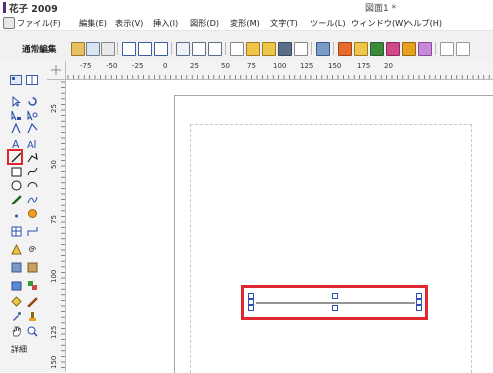 The width and height of the screenshot is (493, 373). I want to click on table-tool-icon, so click(16, 231).